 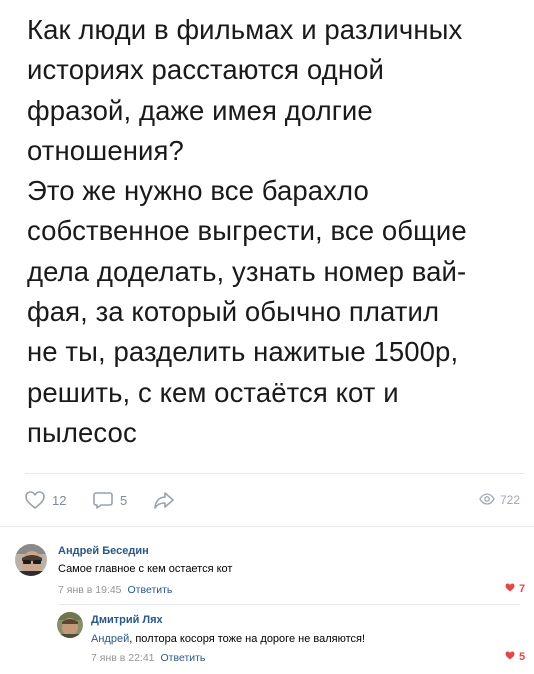 What do you see at coordinates (509, 500) in the screenshot?
I see `views-count: 722` at bounding box center [509, 500].